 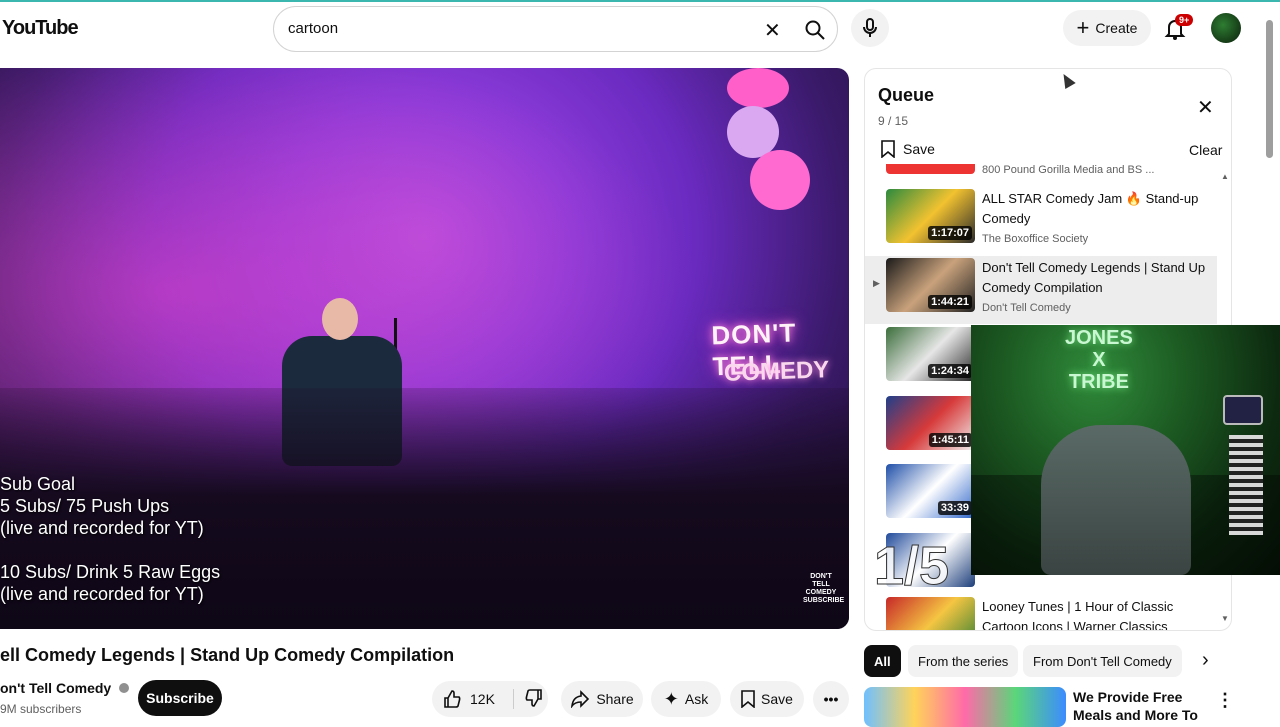 What do you see at coordinates (950, 302) in the screenshot?
I see `duration-label: 1:44:21` at bounding box center [950, 302].